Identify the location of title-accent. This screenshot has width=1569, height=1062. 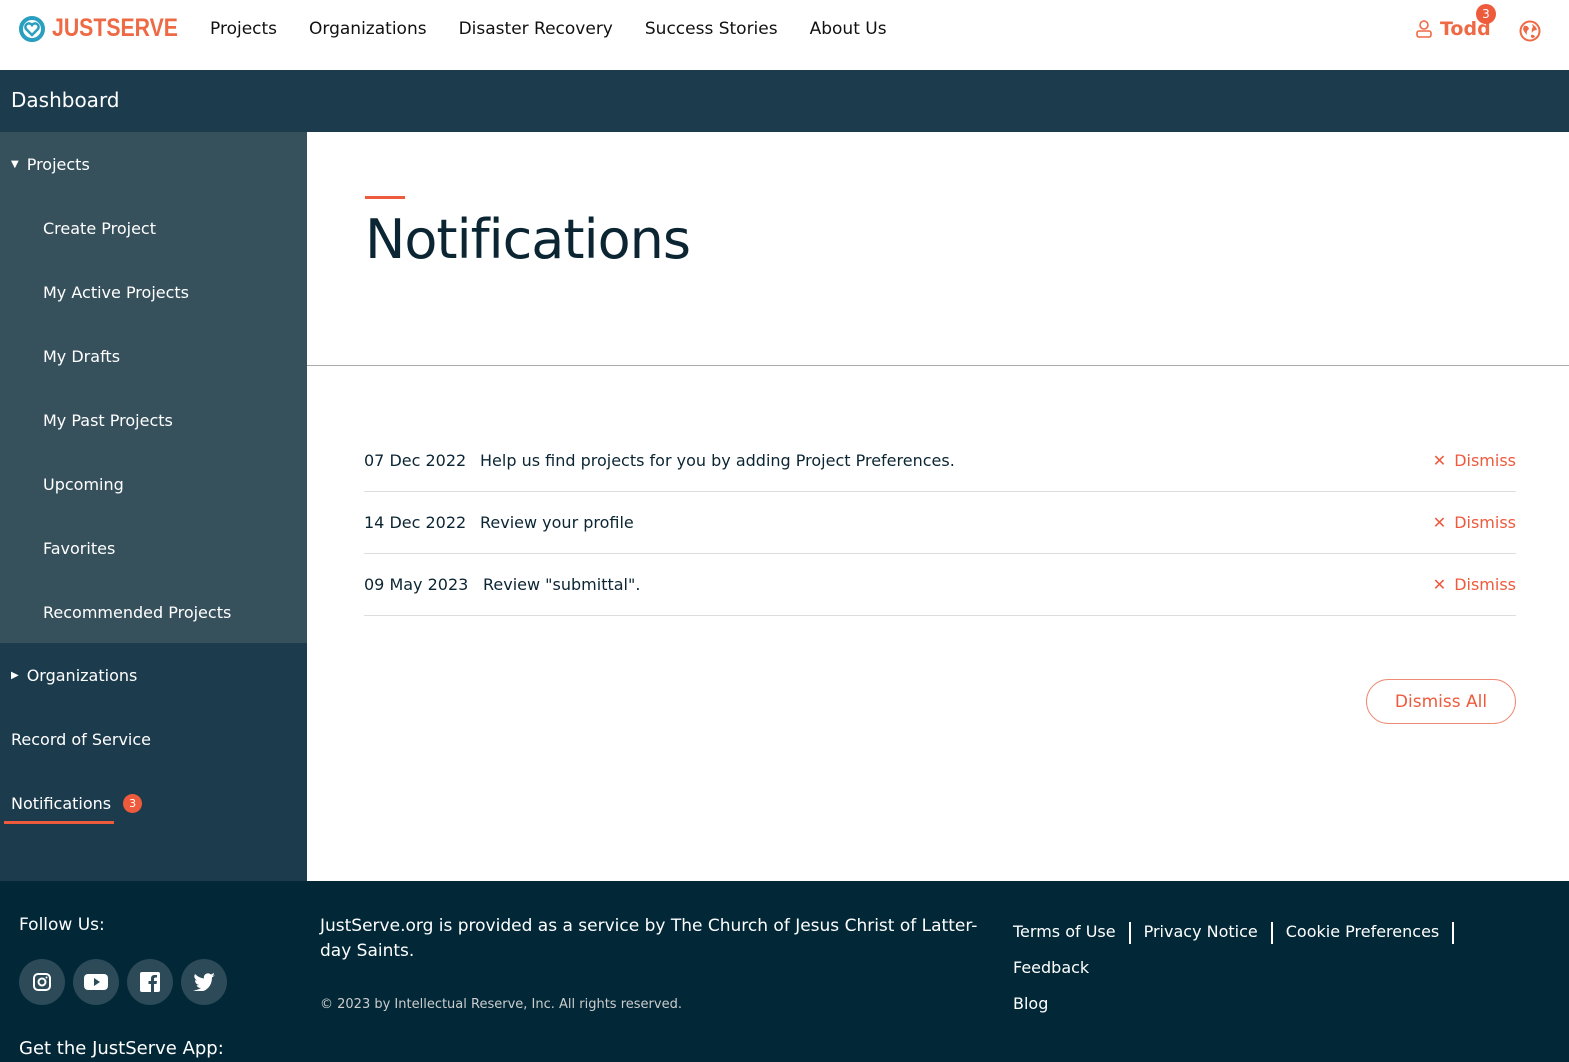
(385, 197).